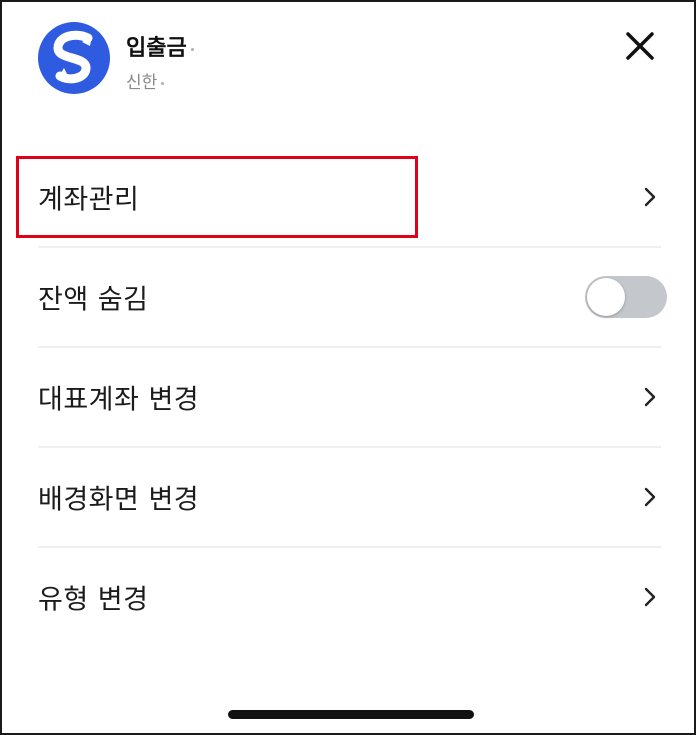 The height and width of the screenshot is (735, 696). I want to click on menu-item-label: 계좌관리, so click(89, 200).